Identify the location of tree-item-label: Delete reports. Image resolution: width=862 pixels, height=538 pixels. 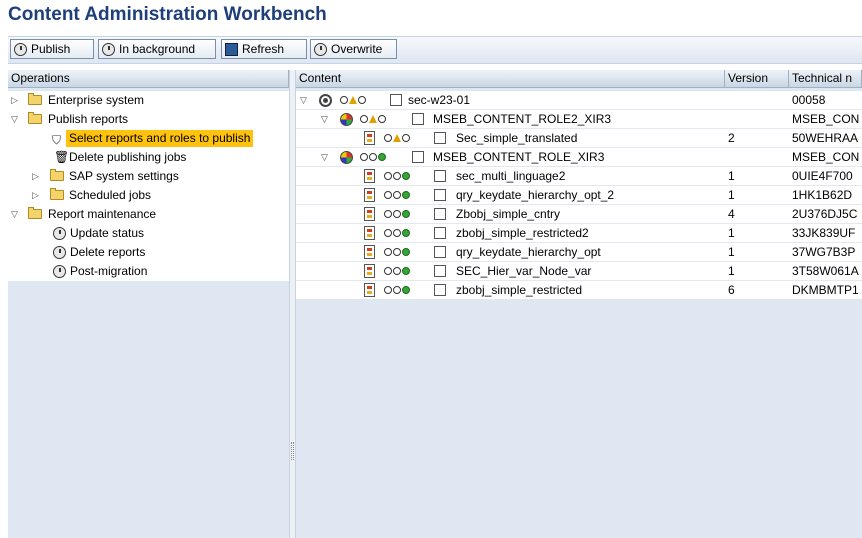
(108, 252).